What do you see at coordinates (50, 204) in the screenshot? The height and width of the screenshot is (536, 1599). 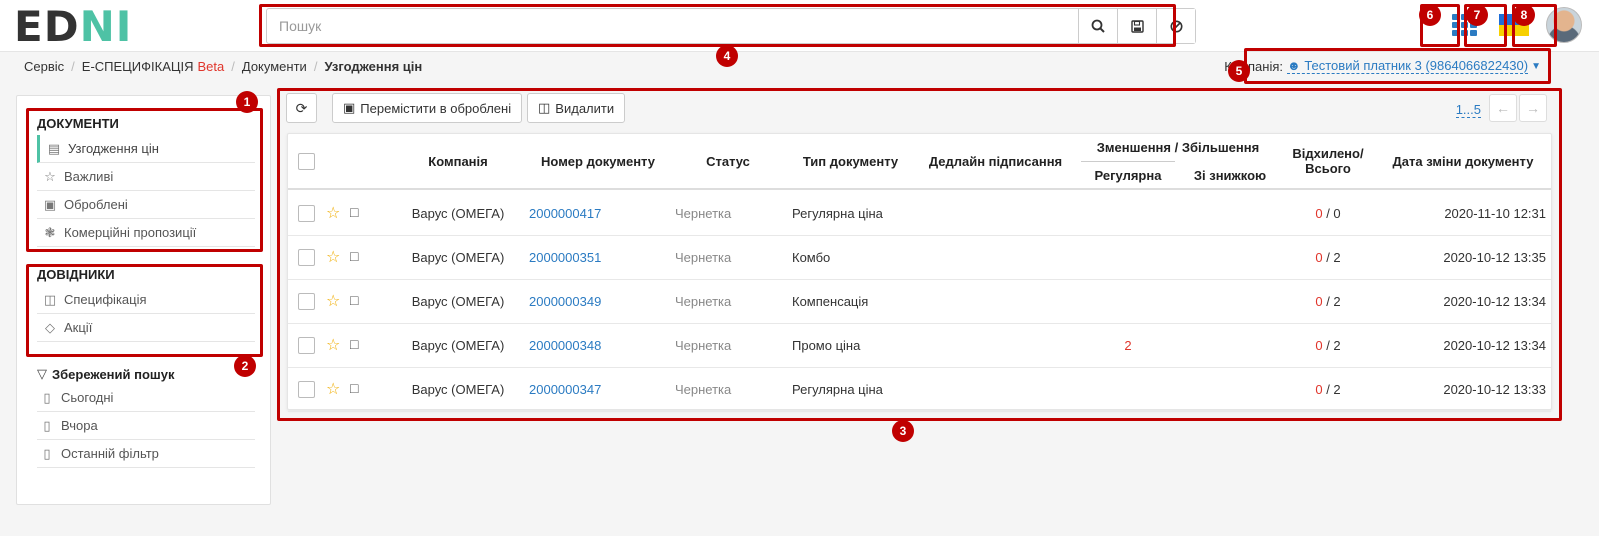 I see `archive-icon: ▣` at bounding box center [50, 204].